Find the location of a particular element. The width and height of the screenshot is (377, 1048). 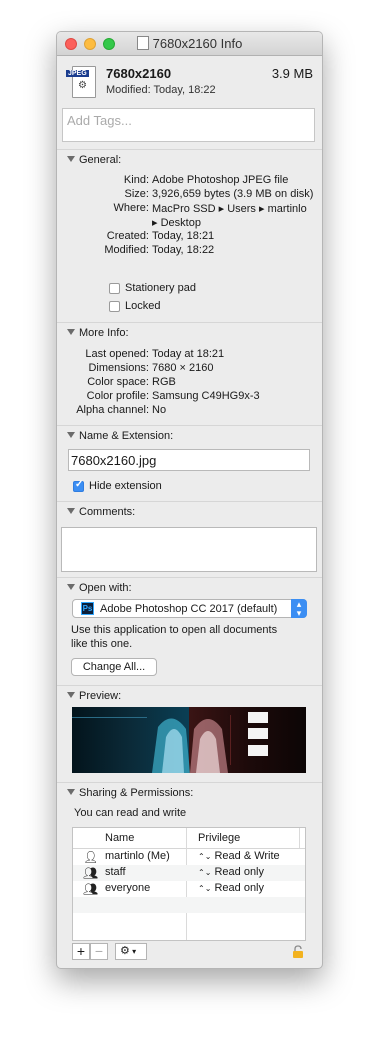

kind-label: Kind: is located at coordinates (136, 180).